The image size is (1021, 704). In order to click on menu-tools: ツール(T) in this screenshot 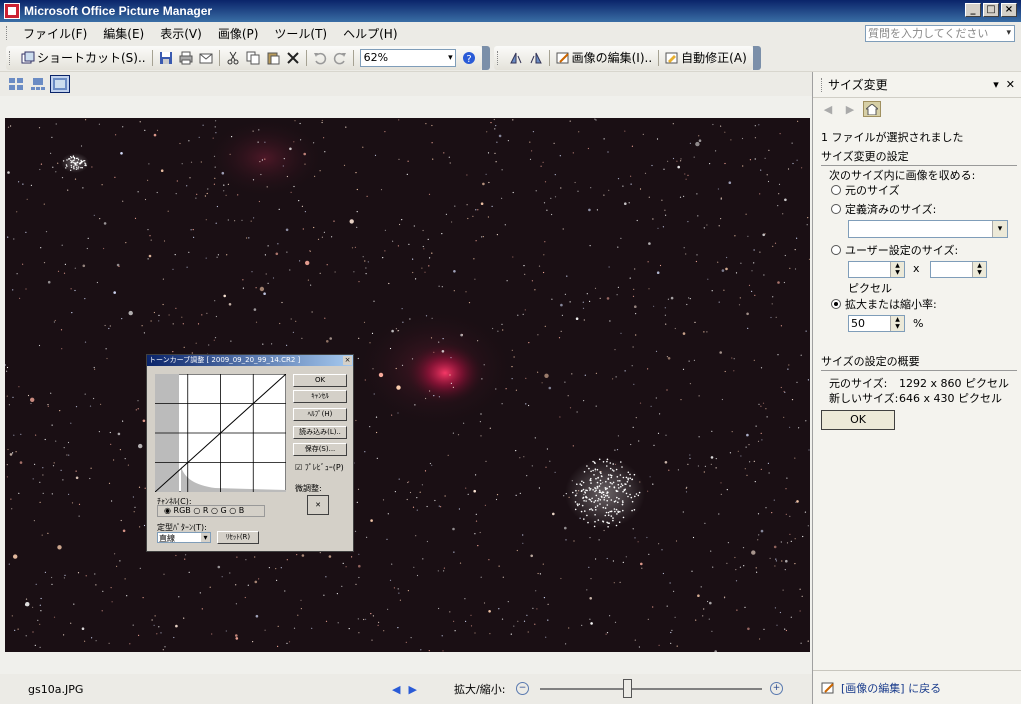, I will do `click(300, 33)`.